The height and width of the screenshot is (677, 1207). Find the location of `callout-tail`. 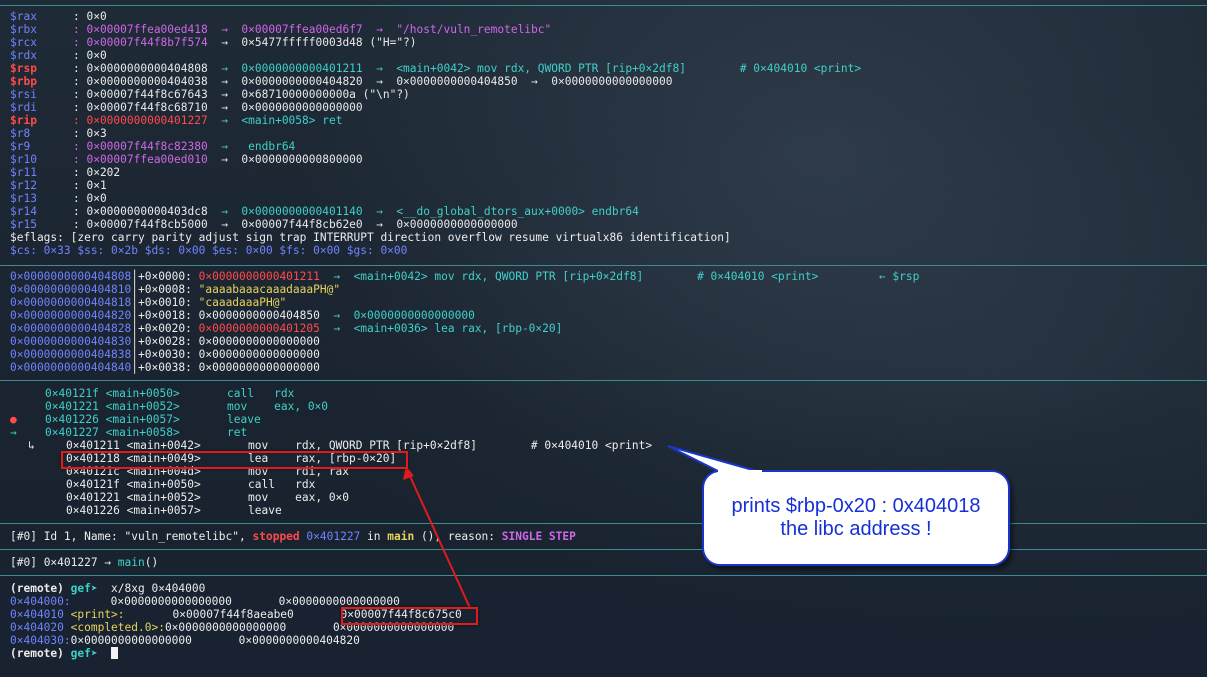

callout-tail is located at coordinates (714, 459).